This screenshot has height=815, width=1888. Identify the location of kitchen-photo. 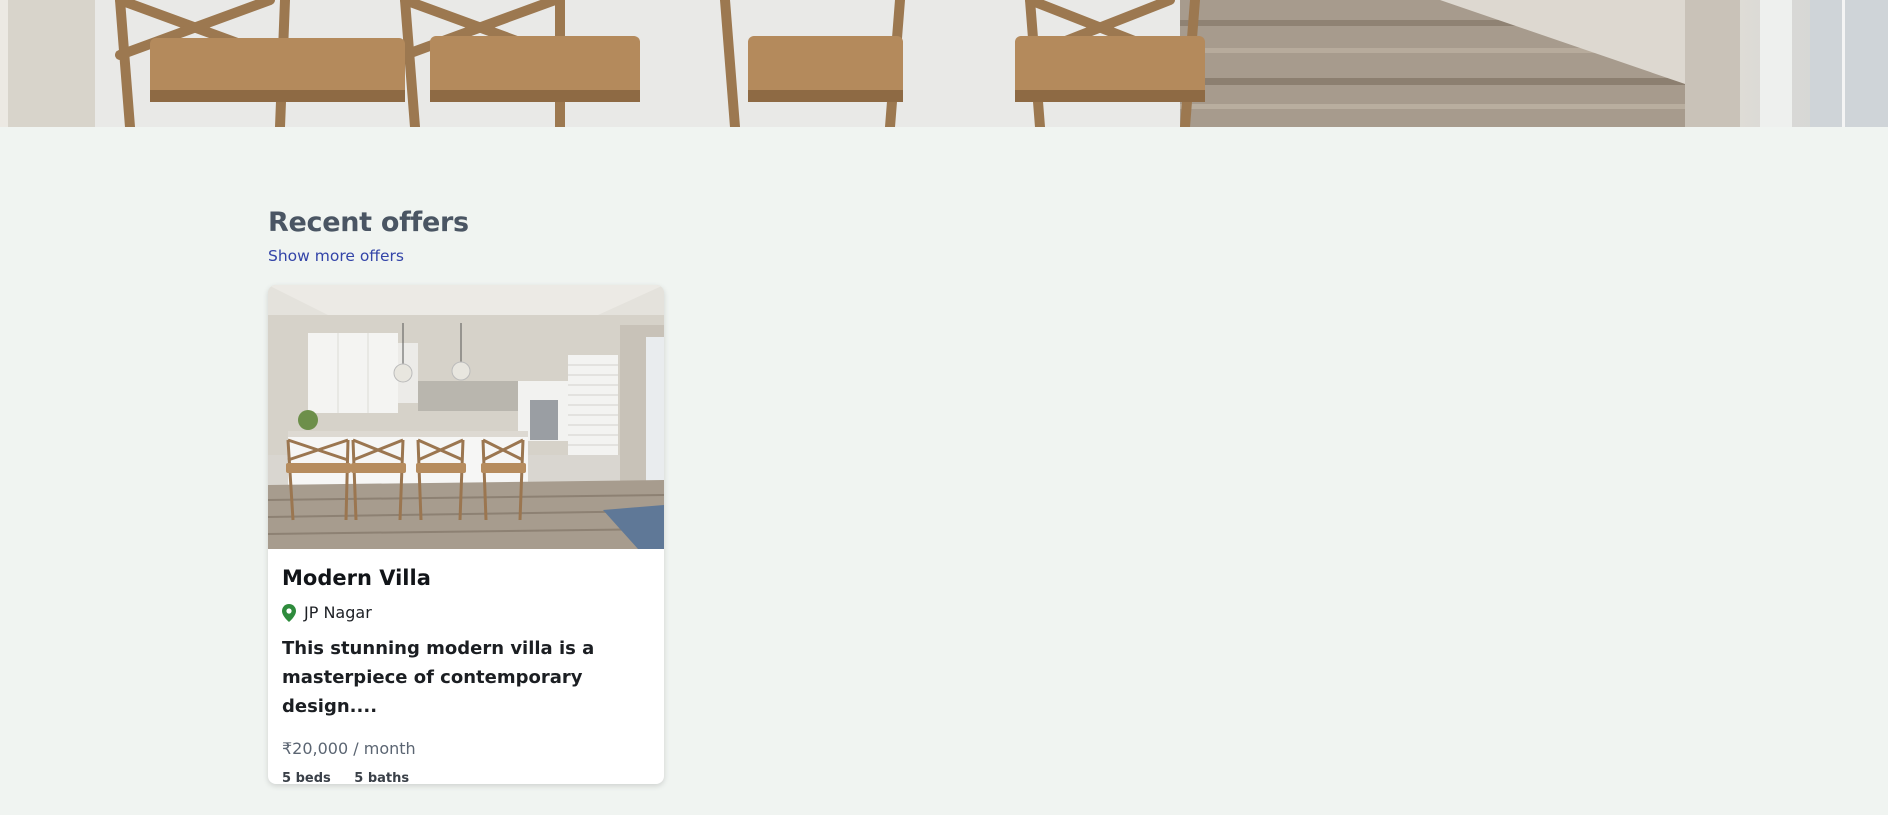
(466, 417).